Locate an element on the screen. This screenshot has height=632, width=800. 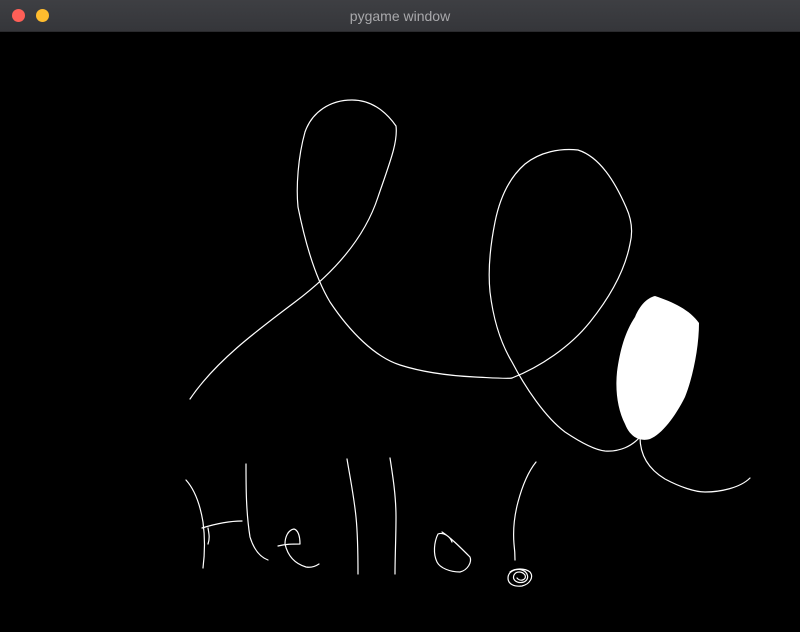
minimize-button is located at coordinates (42, 15).